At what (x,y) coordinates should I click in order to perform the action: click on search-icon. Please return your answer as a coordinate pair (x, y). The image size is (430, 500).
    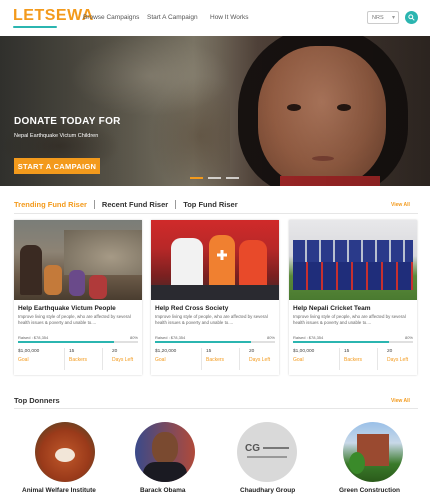
    Looking at the image, I should click on (411, 17).